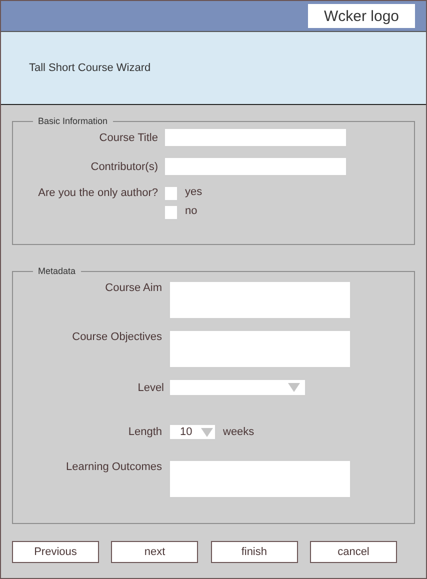 The image size is (427, 579). What do you see at coordinates (117, 337) in the screenshot?
I see `field-label: Course Objectives` at bounding box center [117, 337].